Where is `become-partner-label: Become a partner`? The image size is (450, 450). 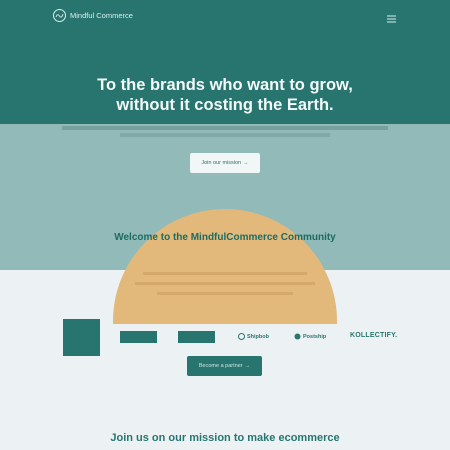
become-partner-label: Become a partner is located at coordinates (220, 366).